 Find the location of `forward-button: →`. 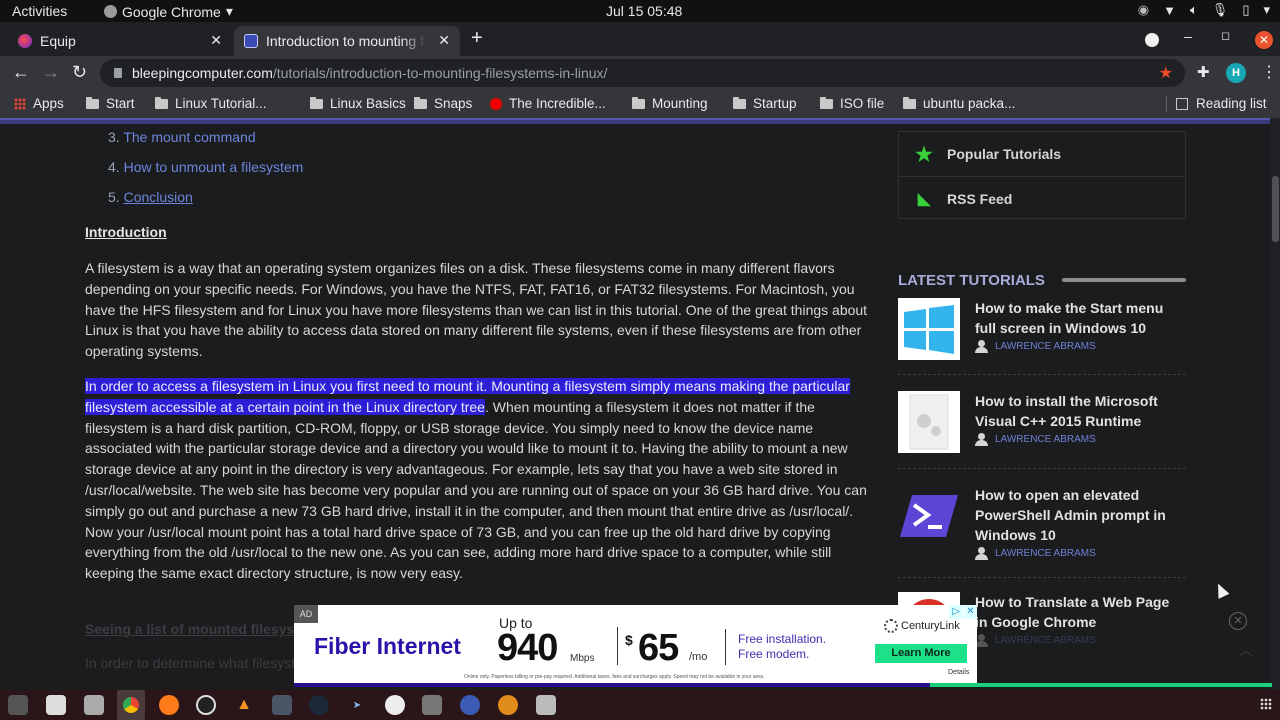

forward-button: → is located at coordinates (51, 72).